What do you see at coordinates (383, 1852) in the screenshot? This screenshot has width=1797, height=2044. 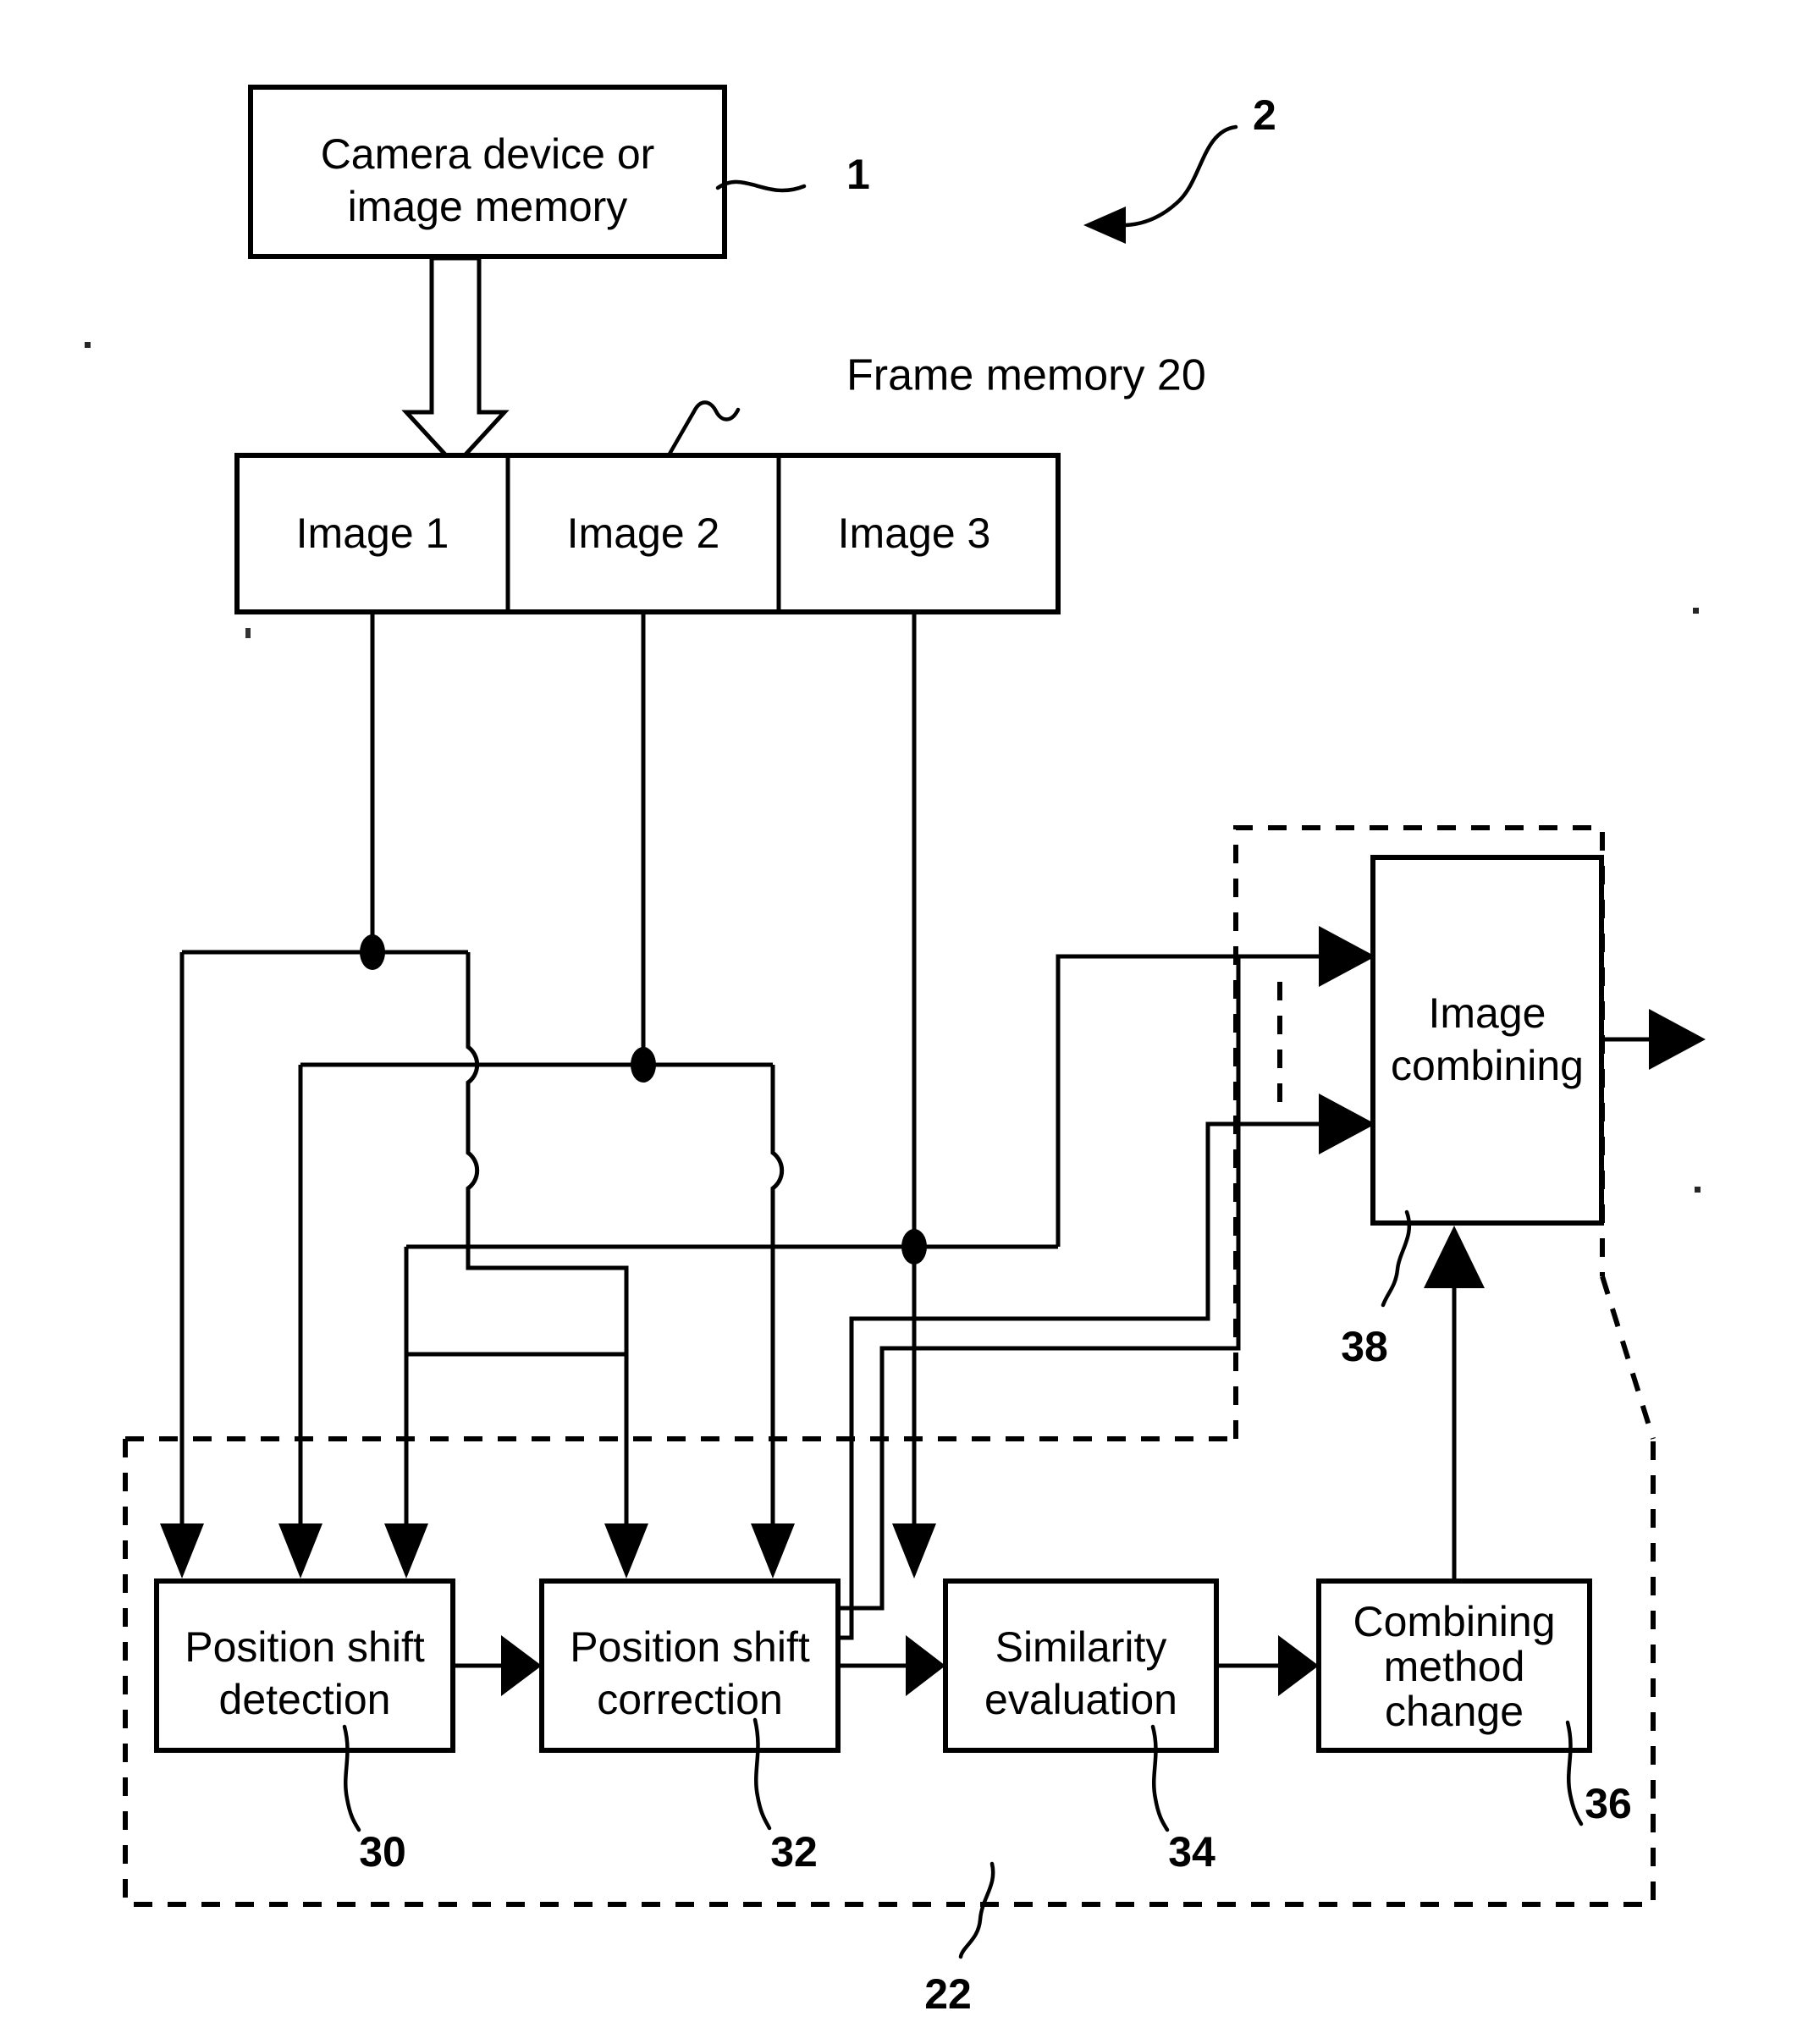 I see `ref-numeral-30: 30` at bounding box center [383, 1852].